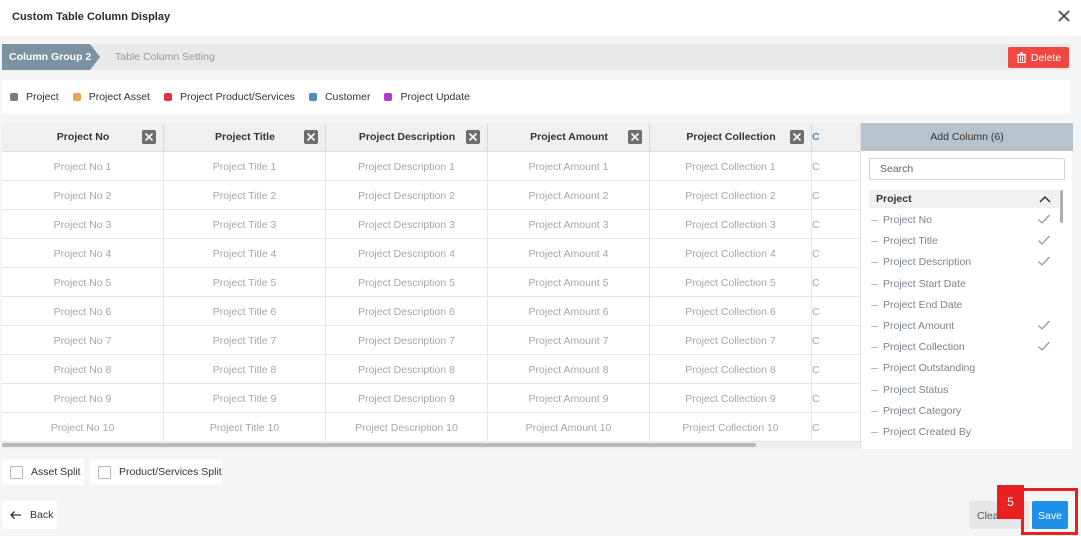 This screenshot has width=1081, height=536. Describe the element at coordinates (245, 195) in the screenshot. I see `table-cell: Project Title 2` at that location.